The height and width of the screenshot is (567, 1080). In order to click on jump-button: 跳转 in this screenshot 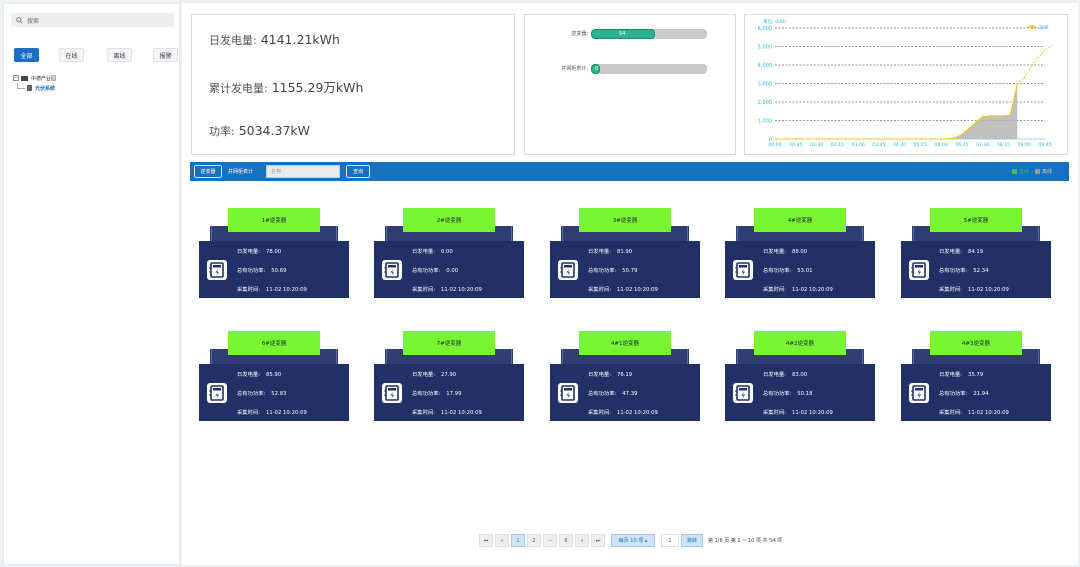, I will do `click(692, 540)`.